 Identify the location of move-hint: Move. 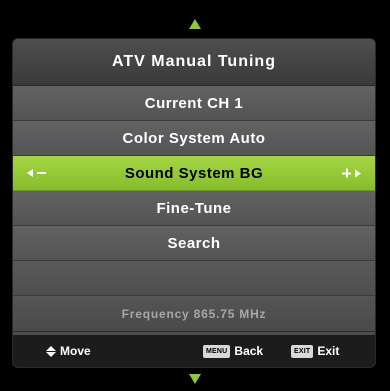
(68, 351).